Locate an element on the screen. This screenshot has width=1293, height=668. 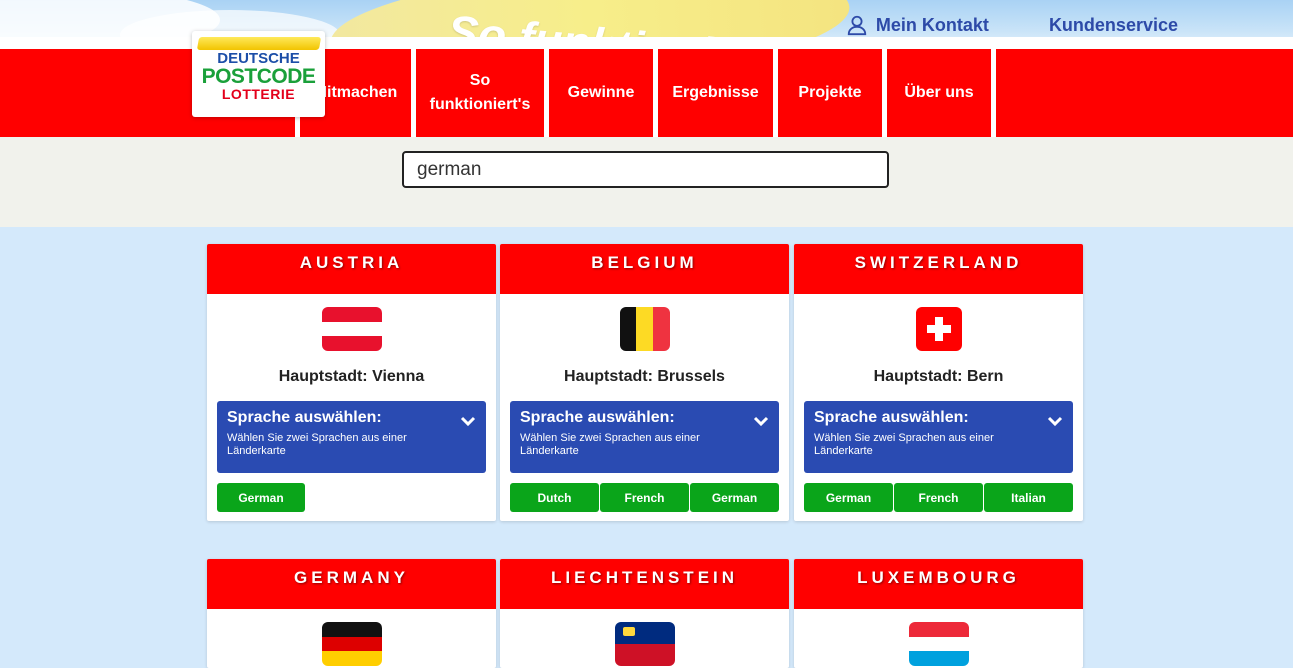
my-contact-label: Mein Kontakt is located at coordinates (932, 24).